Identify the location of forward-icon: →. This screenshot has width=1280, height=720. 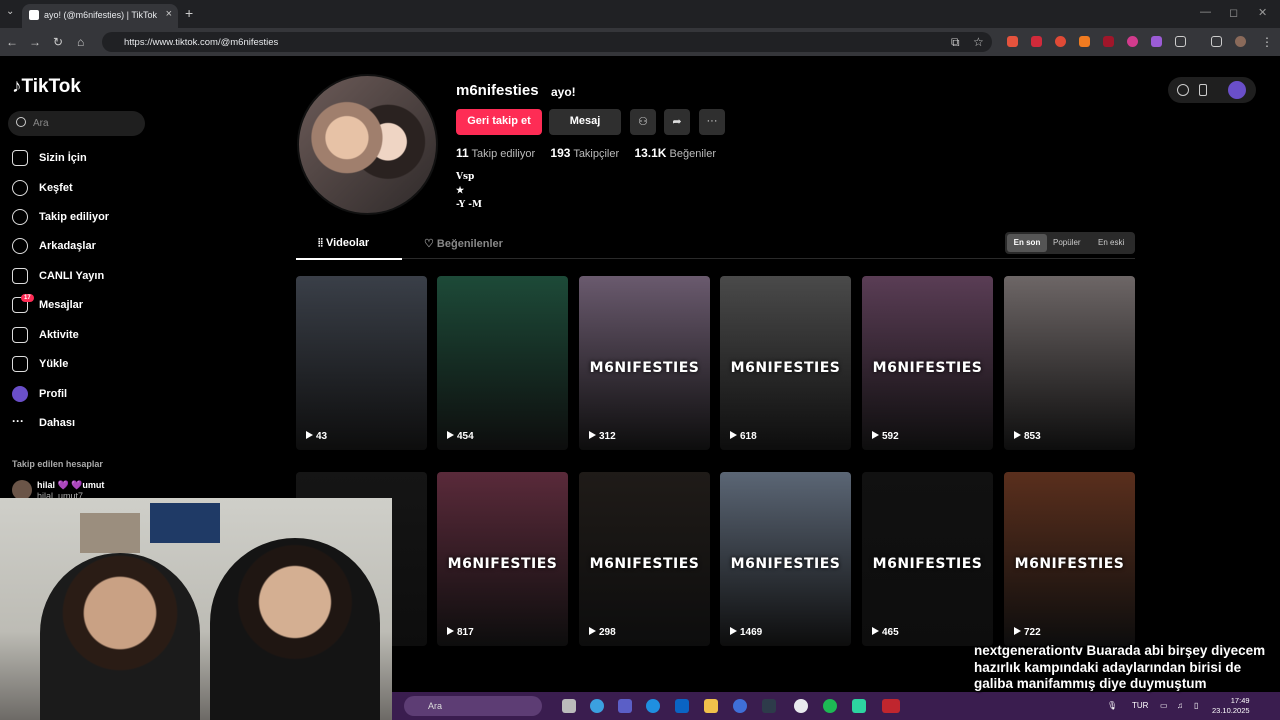
(35, 42).